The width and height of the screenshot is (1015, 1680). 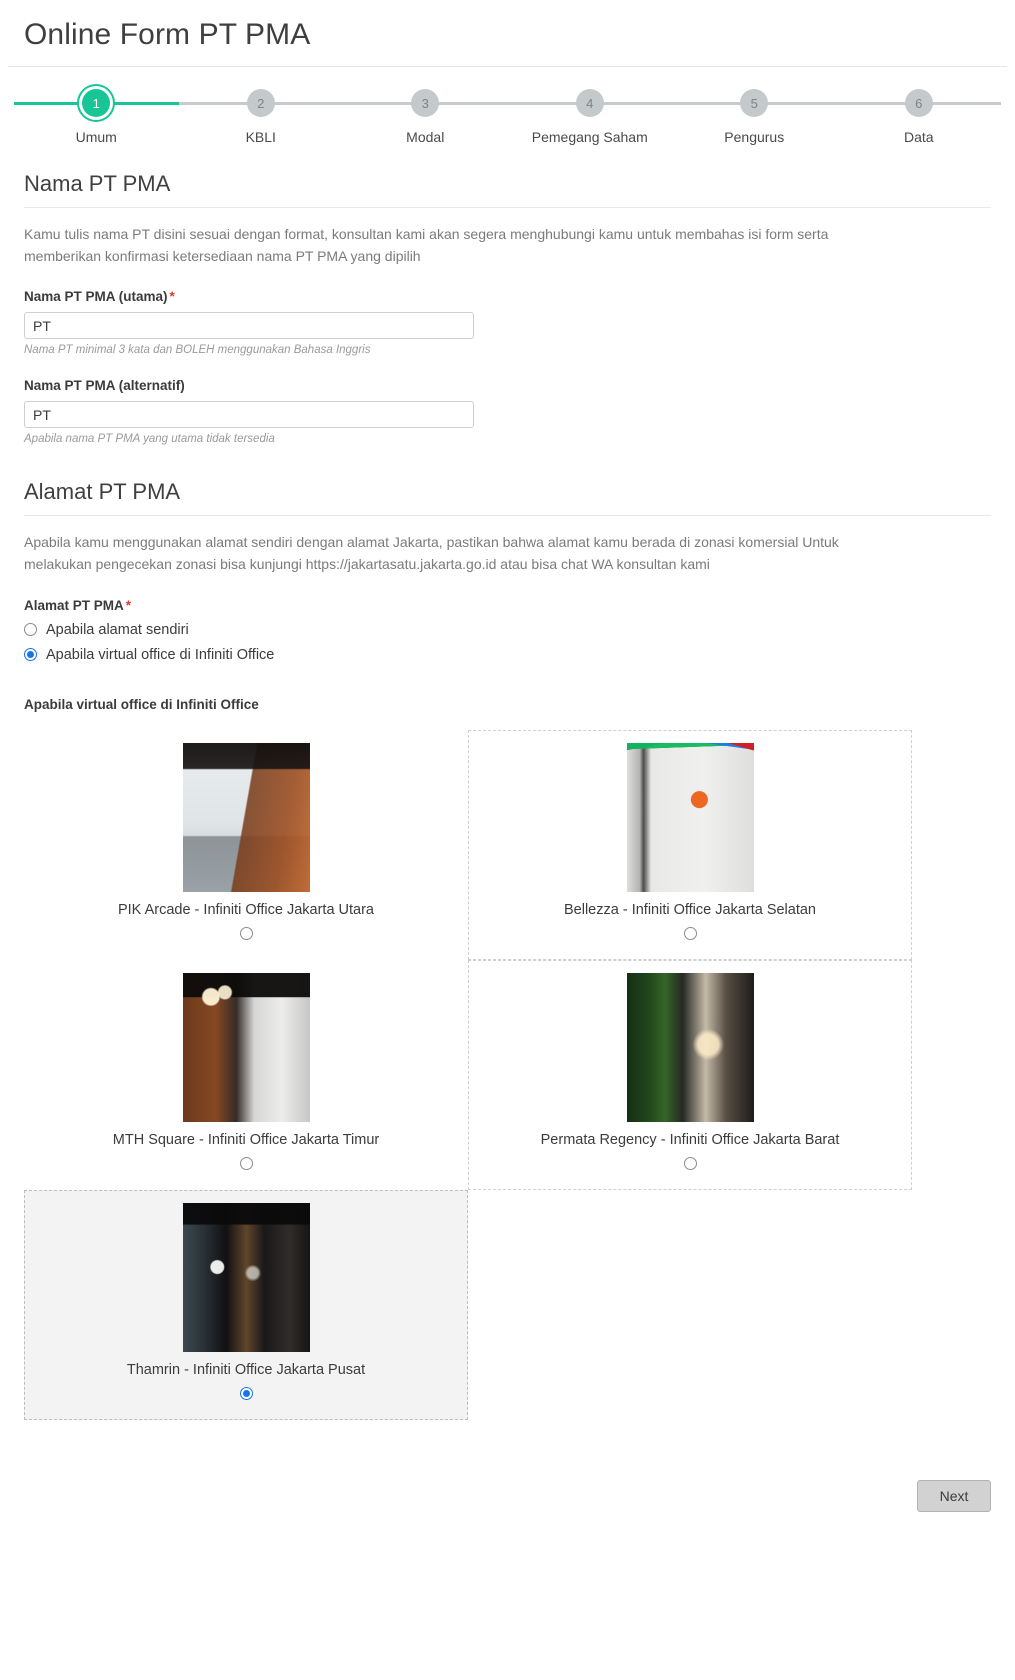 What do you see at coordinates (246, 1047) in the screenshot?
I see `mth-square-hallway-photo-image` at bounding box center [246, 1047].